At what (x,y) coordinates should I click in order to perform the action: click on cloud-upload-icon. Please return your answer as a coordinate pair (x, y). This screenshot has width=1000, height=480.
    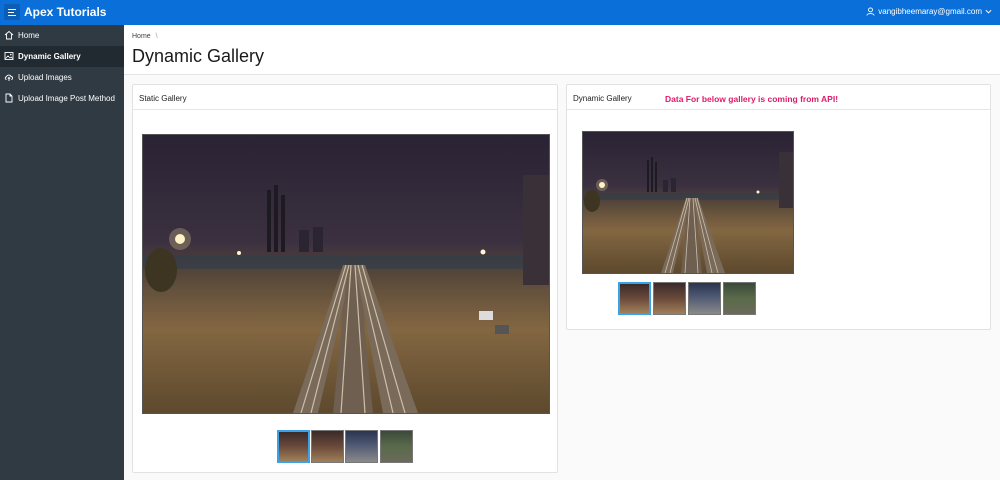
    Looking at the image, I should click on (9, 77).